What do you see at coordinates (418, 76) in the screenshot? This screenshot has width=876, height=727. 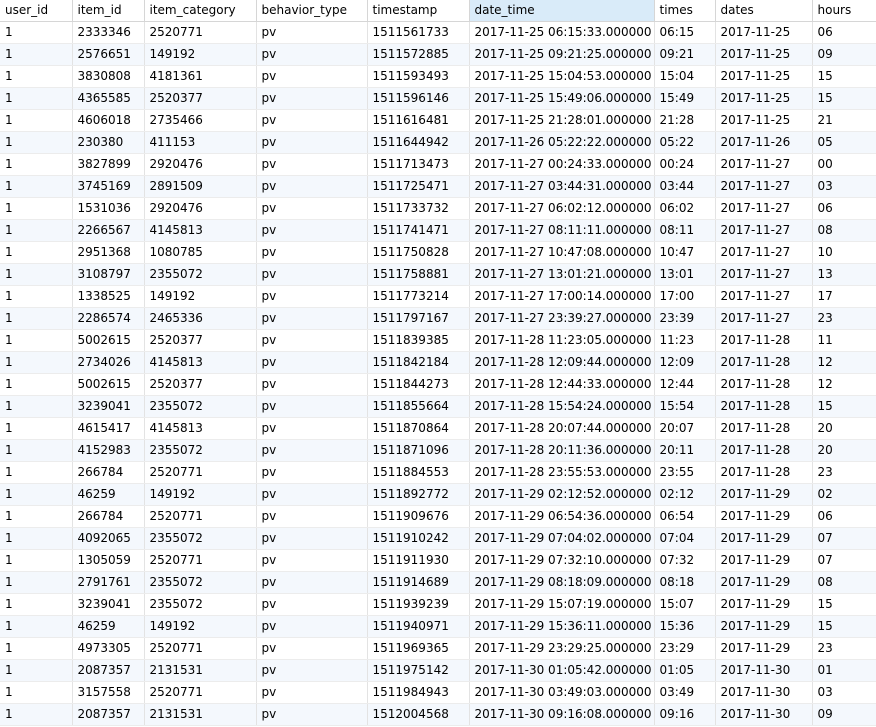 I see `cell-timestamp: 1511593493` at bounding box center [418, 76].